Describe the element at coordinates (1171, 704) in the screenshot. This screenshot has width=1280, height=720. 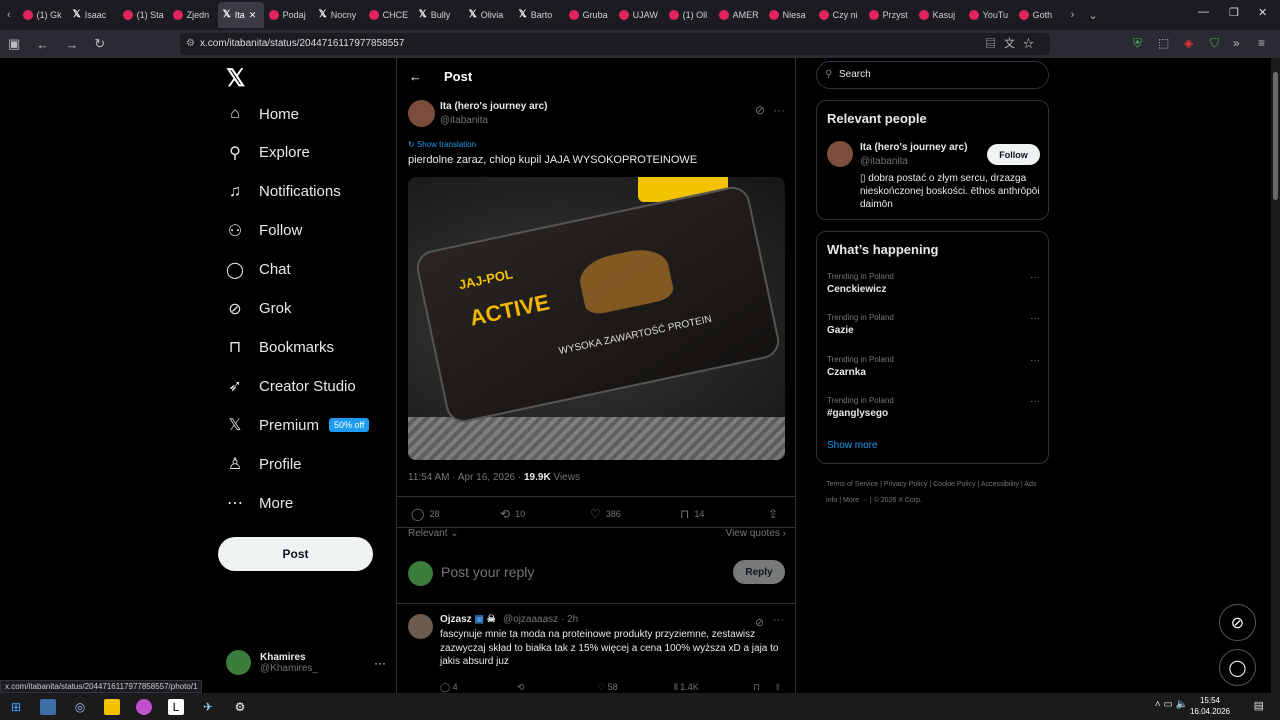
I see `tray-icons: ˄ ▭ 🔈` at that location.